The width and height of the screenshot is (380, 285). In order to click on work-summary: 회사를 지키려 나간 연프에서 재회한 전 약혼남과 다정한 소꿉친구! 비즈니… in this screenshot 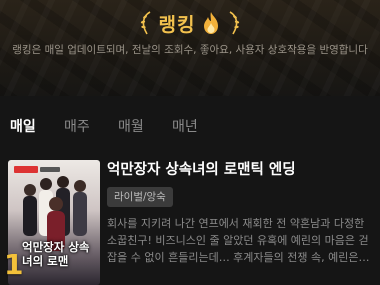, I will do `click(238, 240)`.